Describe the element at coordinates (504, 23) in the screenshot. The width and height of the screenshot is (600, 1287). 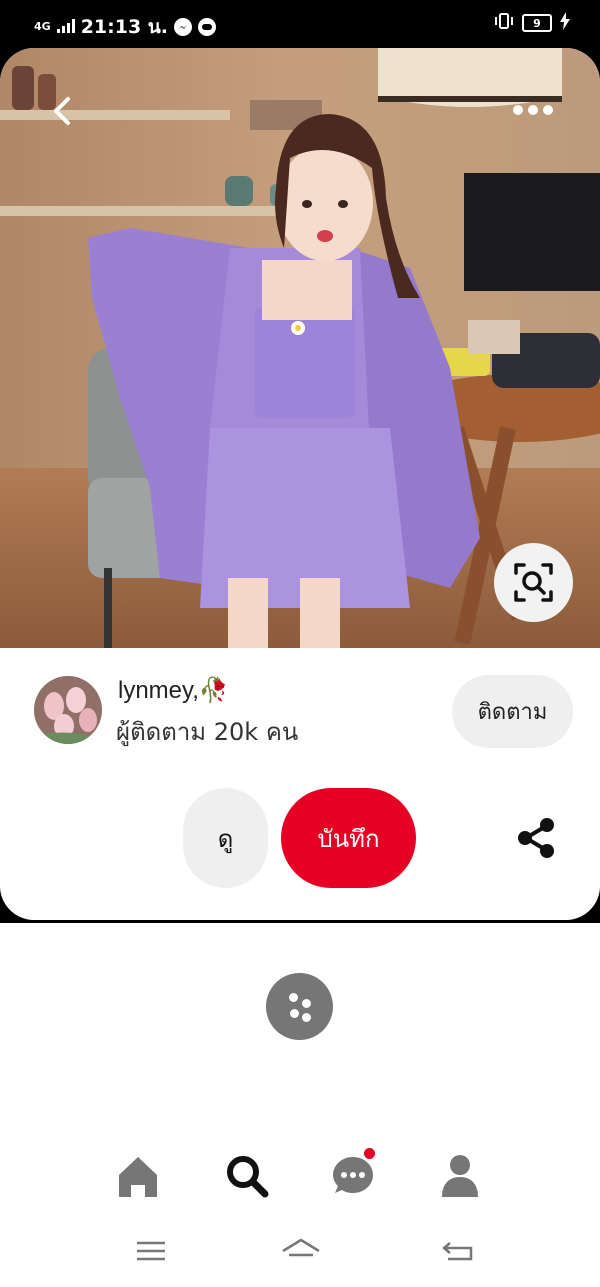
I see `vibrate-icon` at that location.